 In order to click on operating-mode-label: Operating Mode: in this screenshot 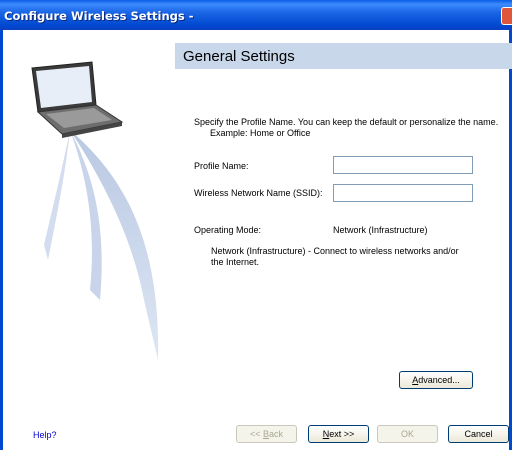, I will do `click(228, 230)`.